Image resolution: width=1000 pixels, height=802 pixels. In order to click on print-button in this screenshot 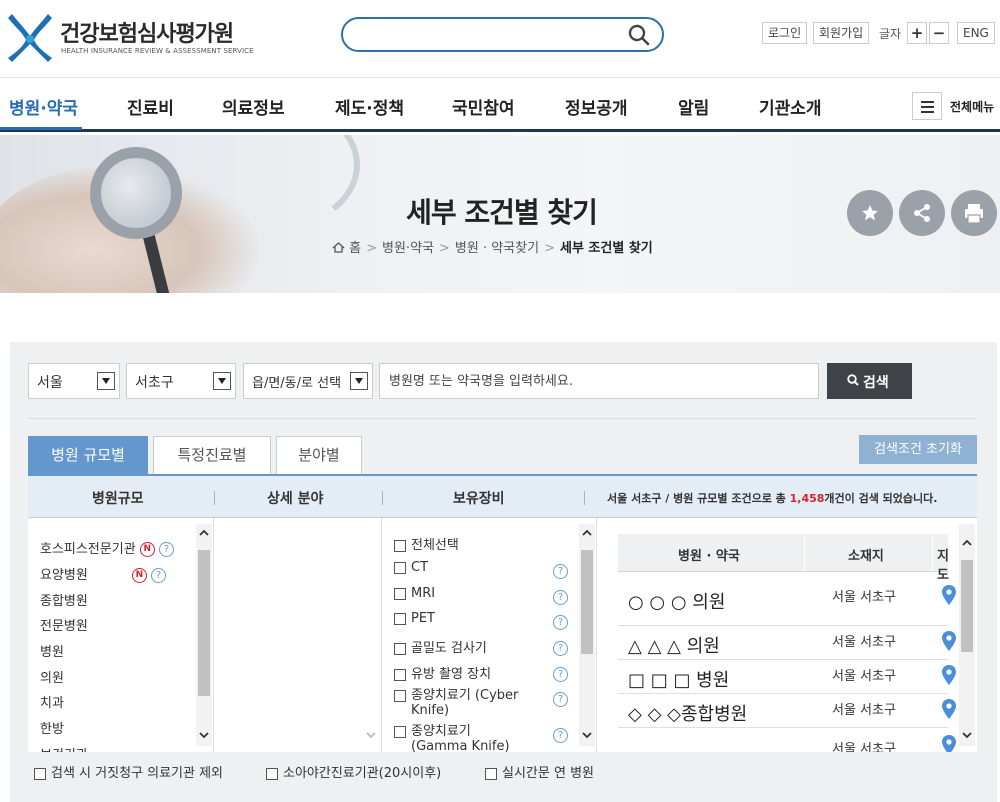, I will do `click(974, 213)`.